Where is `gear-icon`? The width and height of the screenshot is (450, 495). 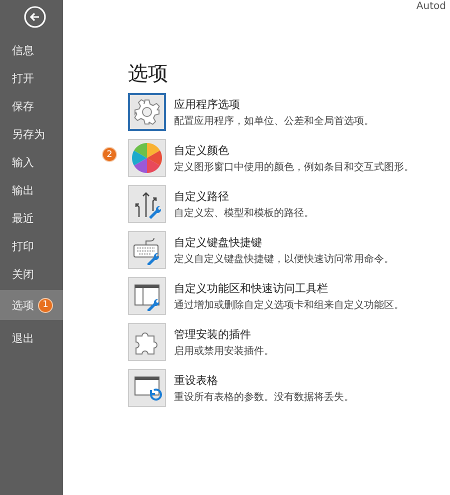
gear-icon is located at coordinates (147, 112).